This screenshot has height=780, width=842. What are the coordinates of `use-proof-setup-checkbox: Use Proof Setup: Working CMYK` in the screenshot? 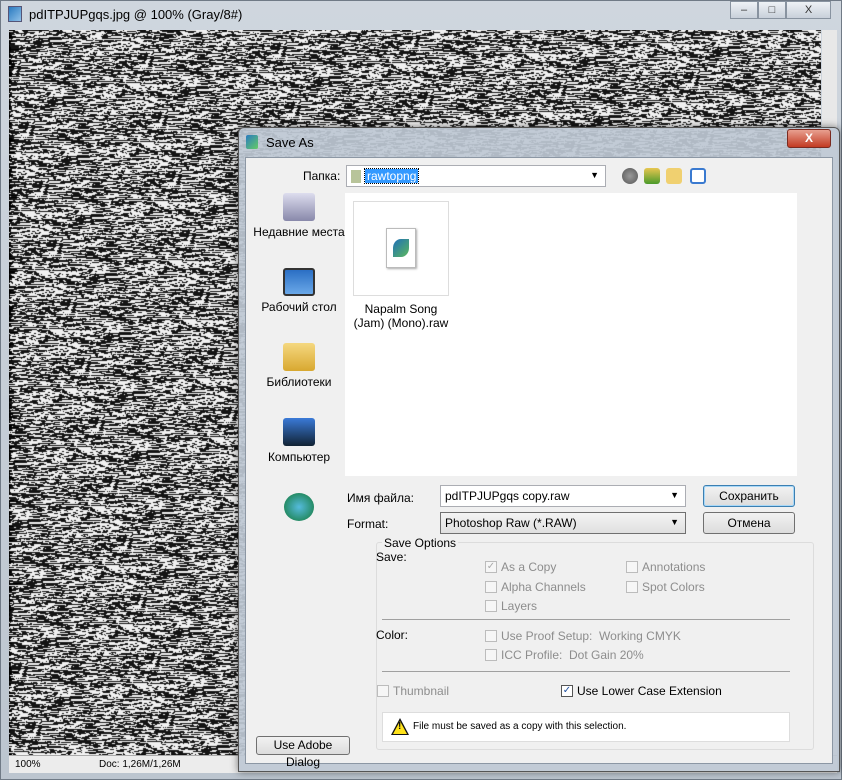 It's located at (583, 636).